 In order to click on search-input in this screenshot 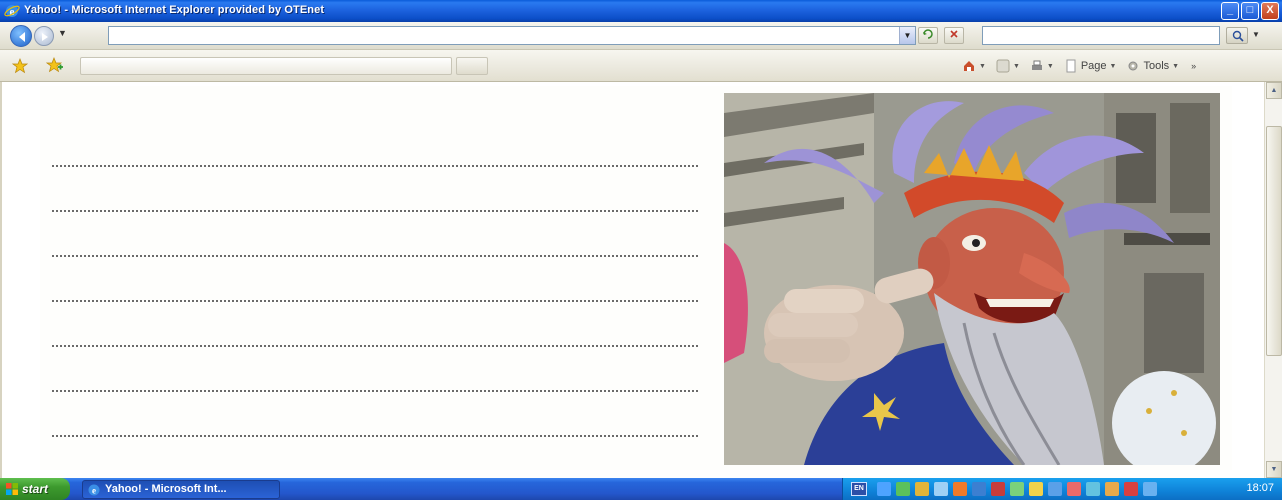, I will do `click(1101, 35)`.